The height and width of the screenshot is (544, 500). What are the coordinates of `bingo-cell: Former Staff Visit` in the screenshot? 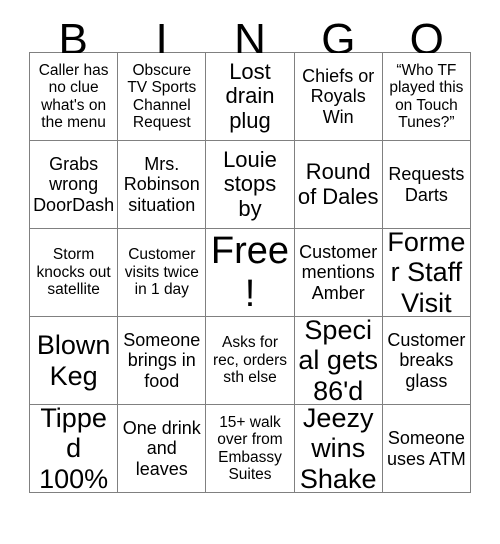 It's located at (426, 273).